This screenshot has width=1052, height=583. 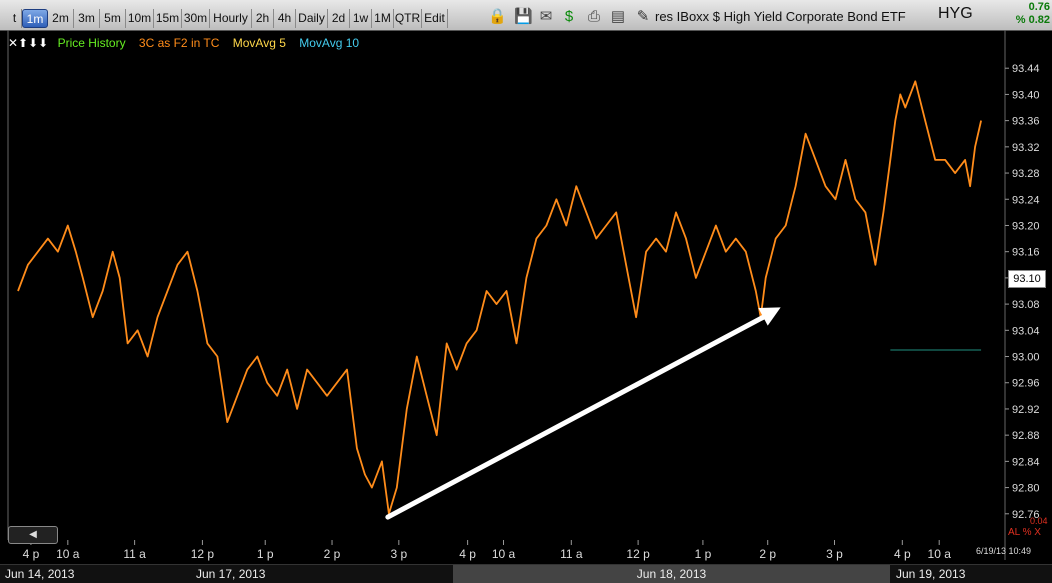 I want to click on timeframe-edit: Edit, so click(x=435, y=18).